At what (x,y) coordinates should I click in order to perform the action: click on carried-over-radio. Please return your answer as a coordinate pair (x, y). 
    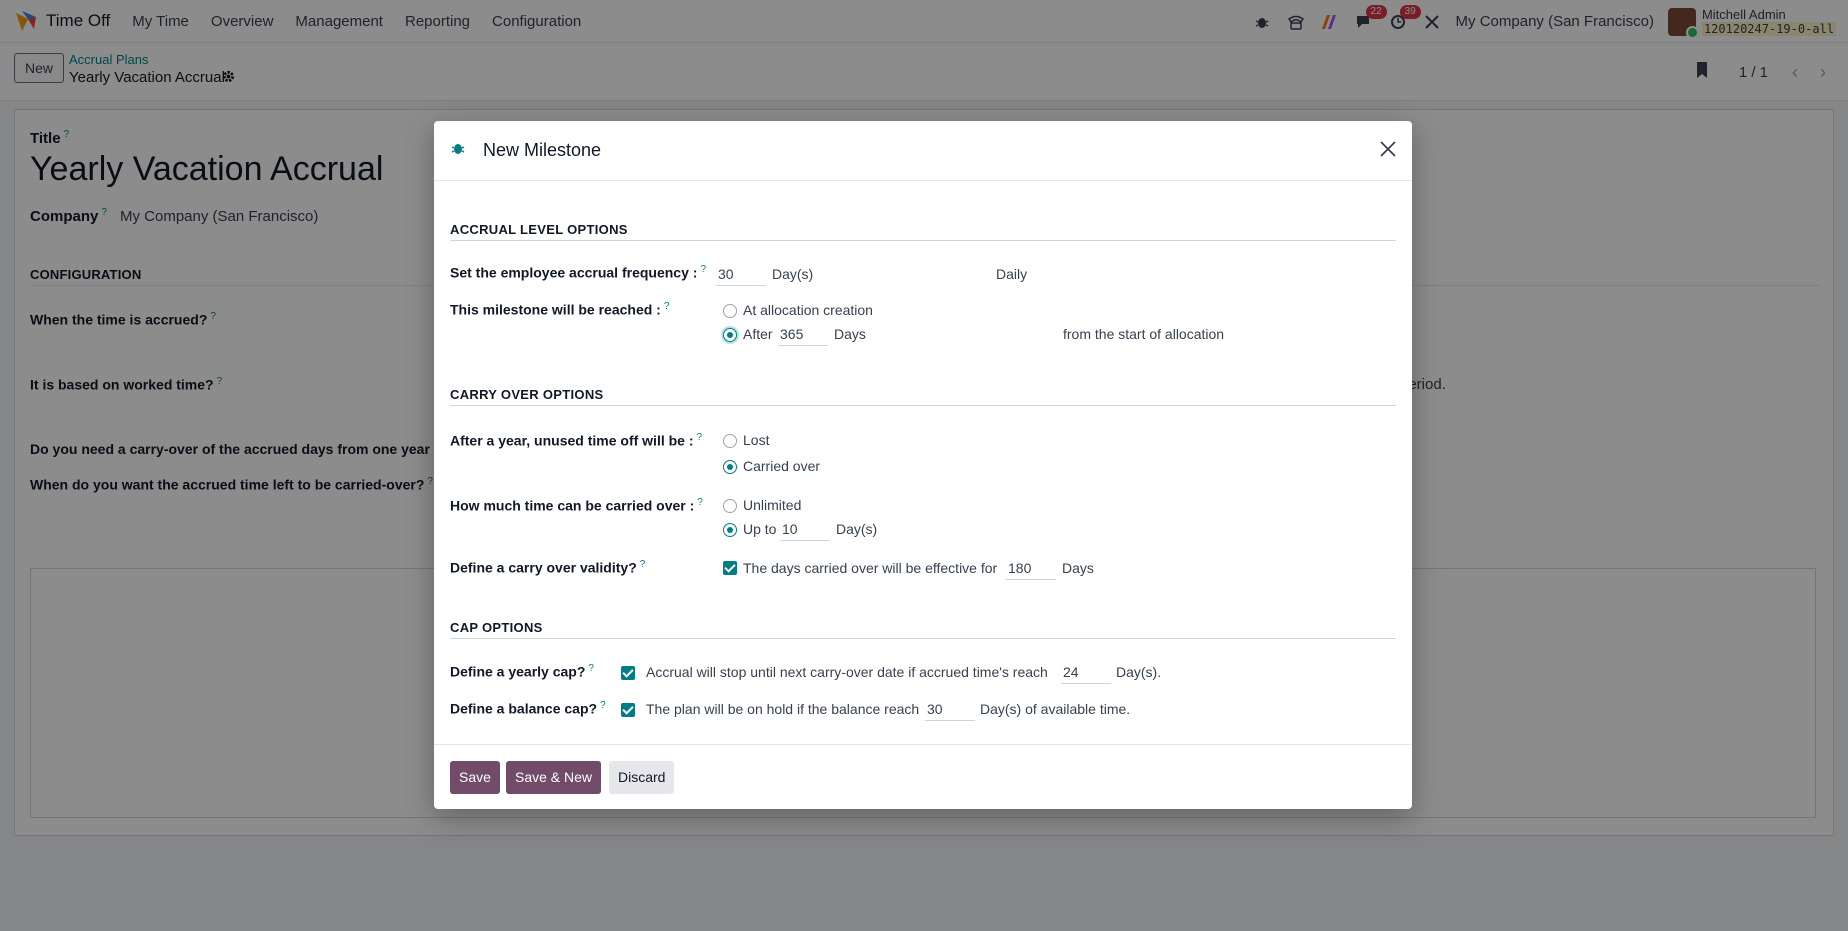
    Looking at the image, I should click on (730, 467).